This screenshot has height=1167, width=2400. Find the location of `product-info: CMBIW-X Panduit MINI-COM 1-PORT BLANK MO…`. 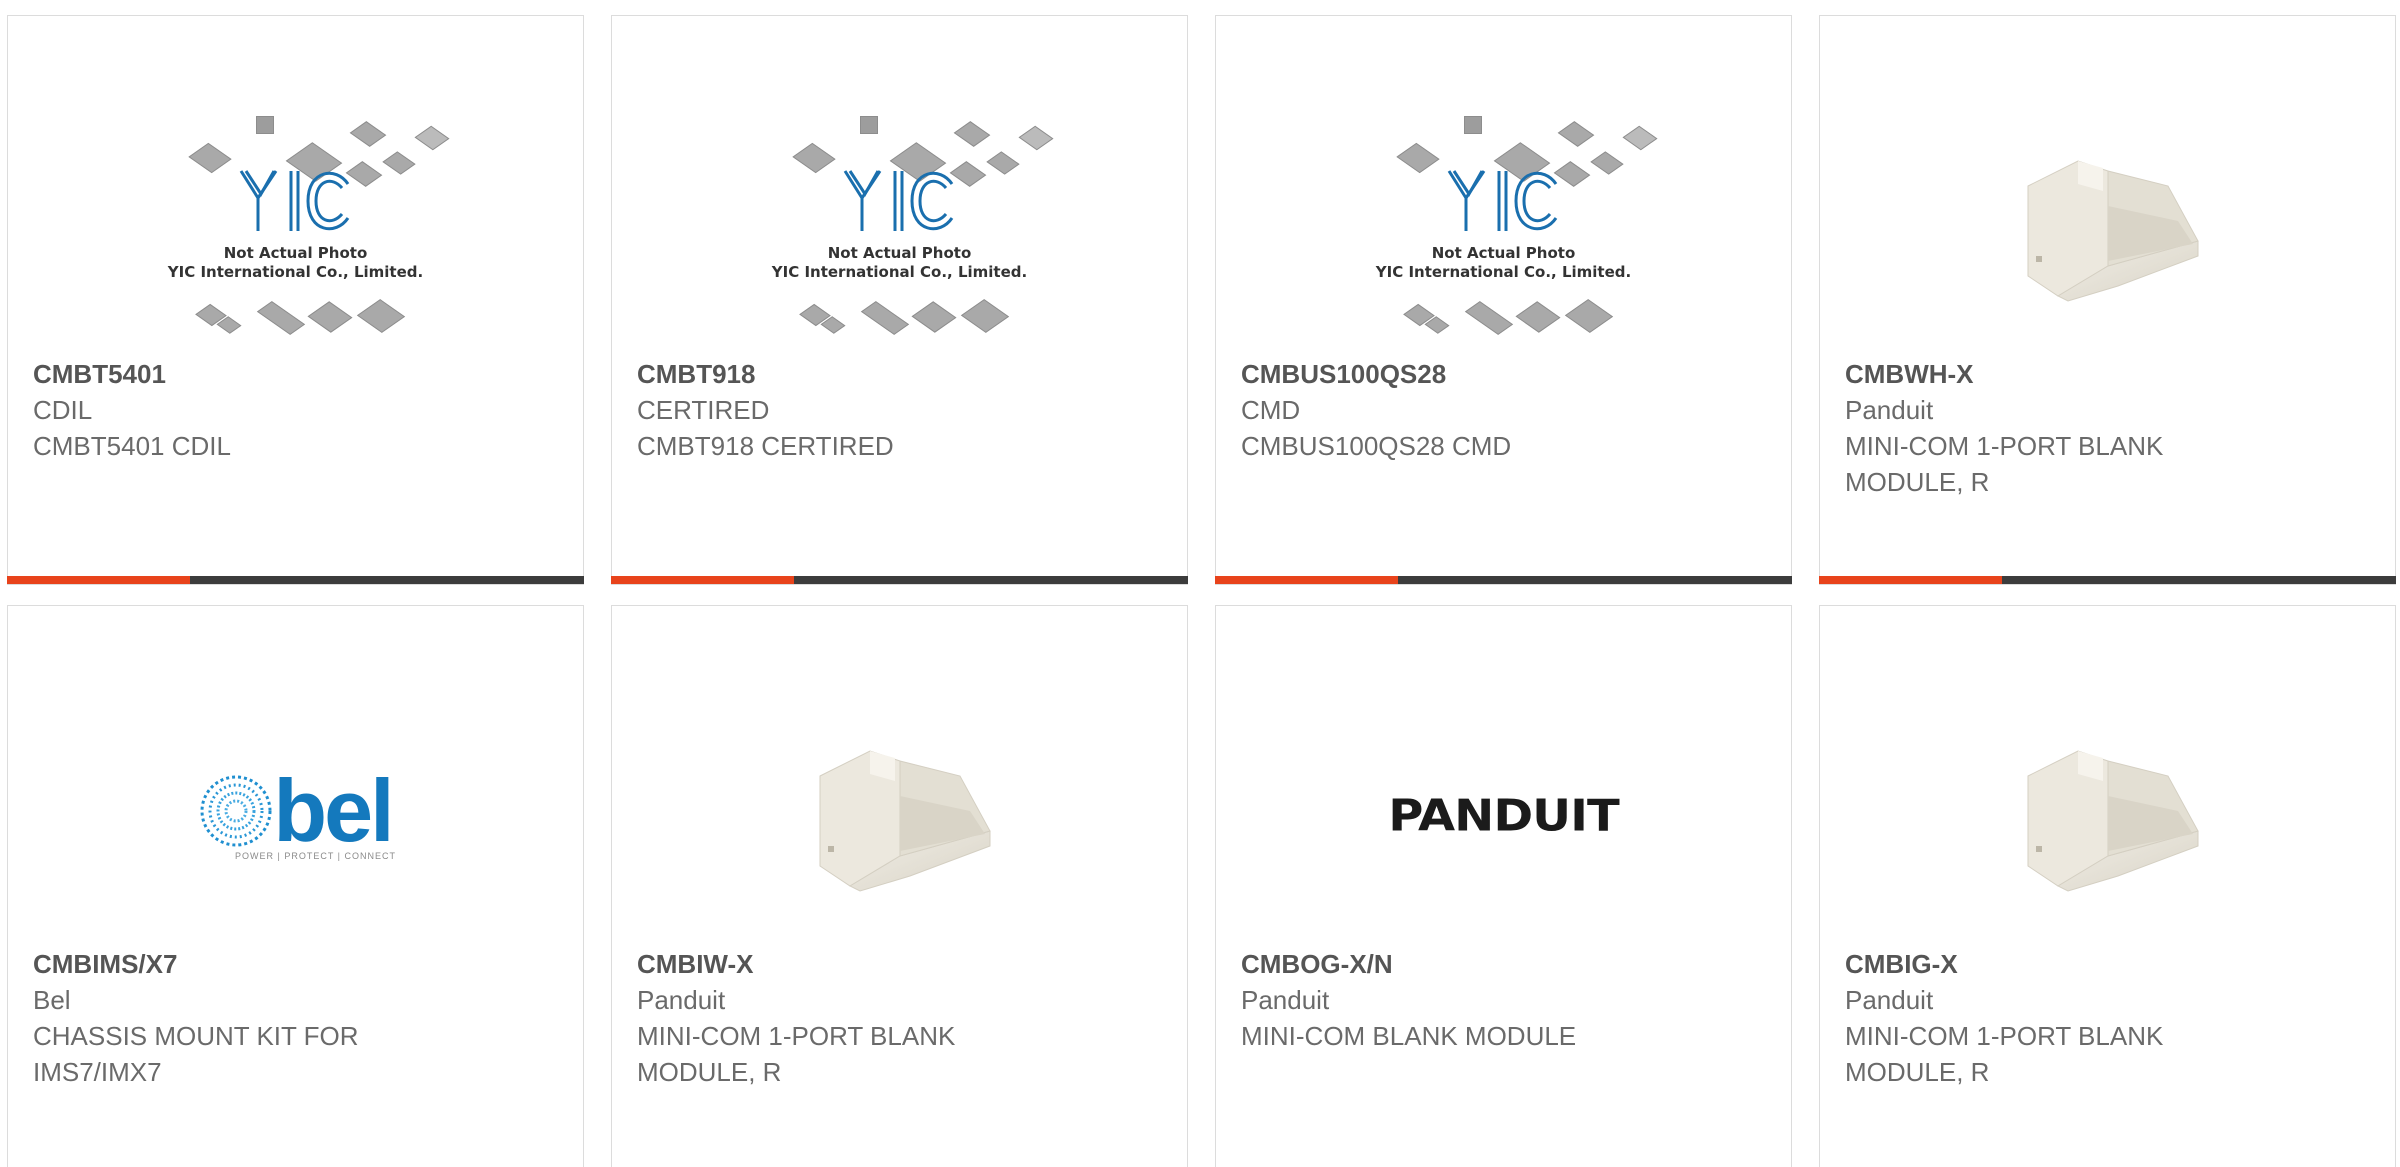

product-info: CMBIW-X Panduit MINI-COM 1-PORT BLANK MO… is located at coordinates (902, 1018).